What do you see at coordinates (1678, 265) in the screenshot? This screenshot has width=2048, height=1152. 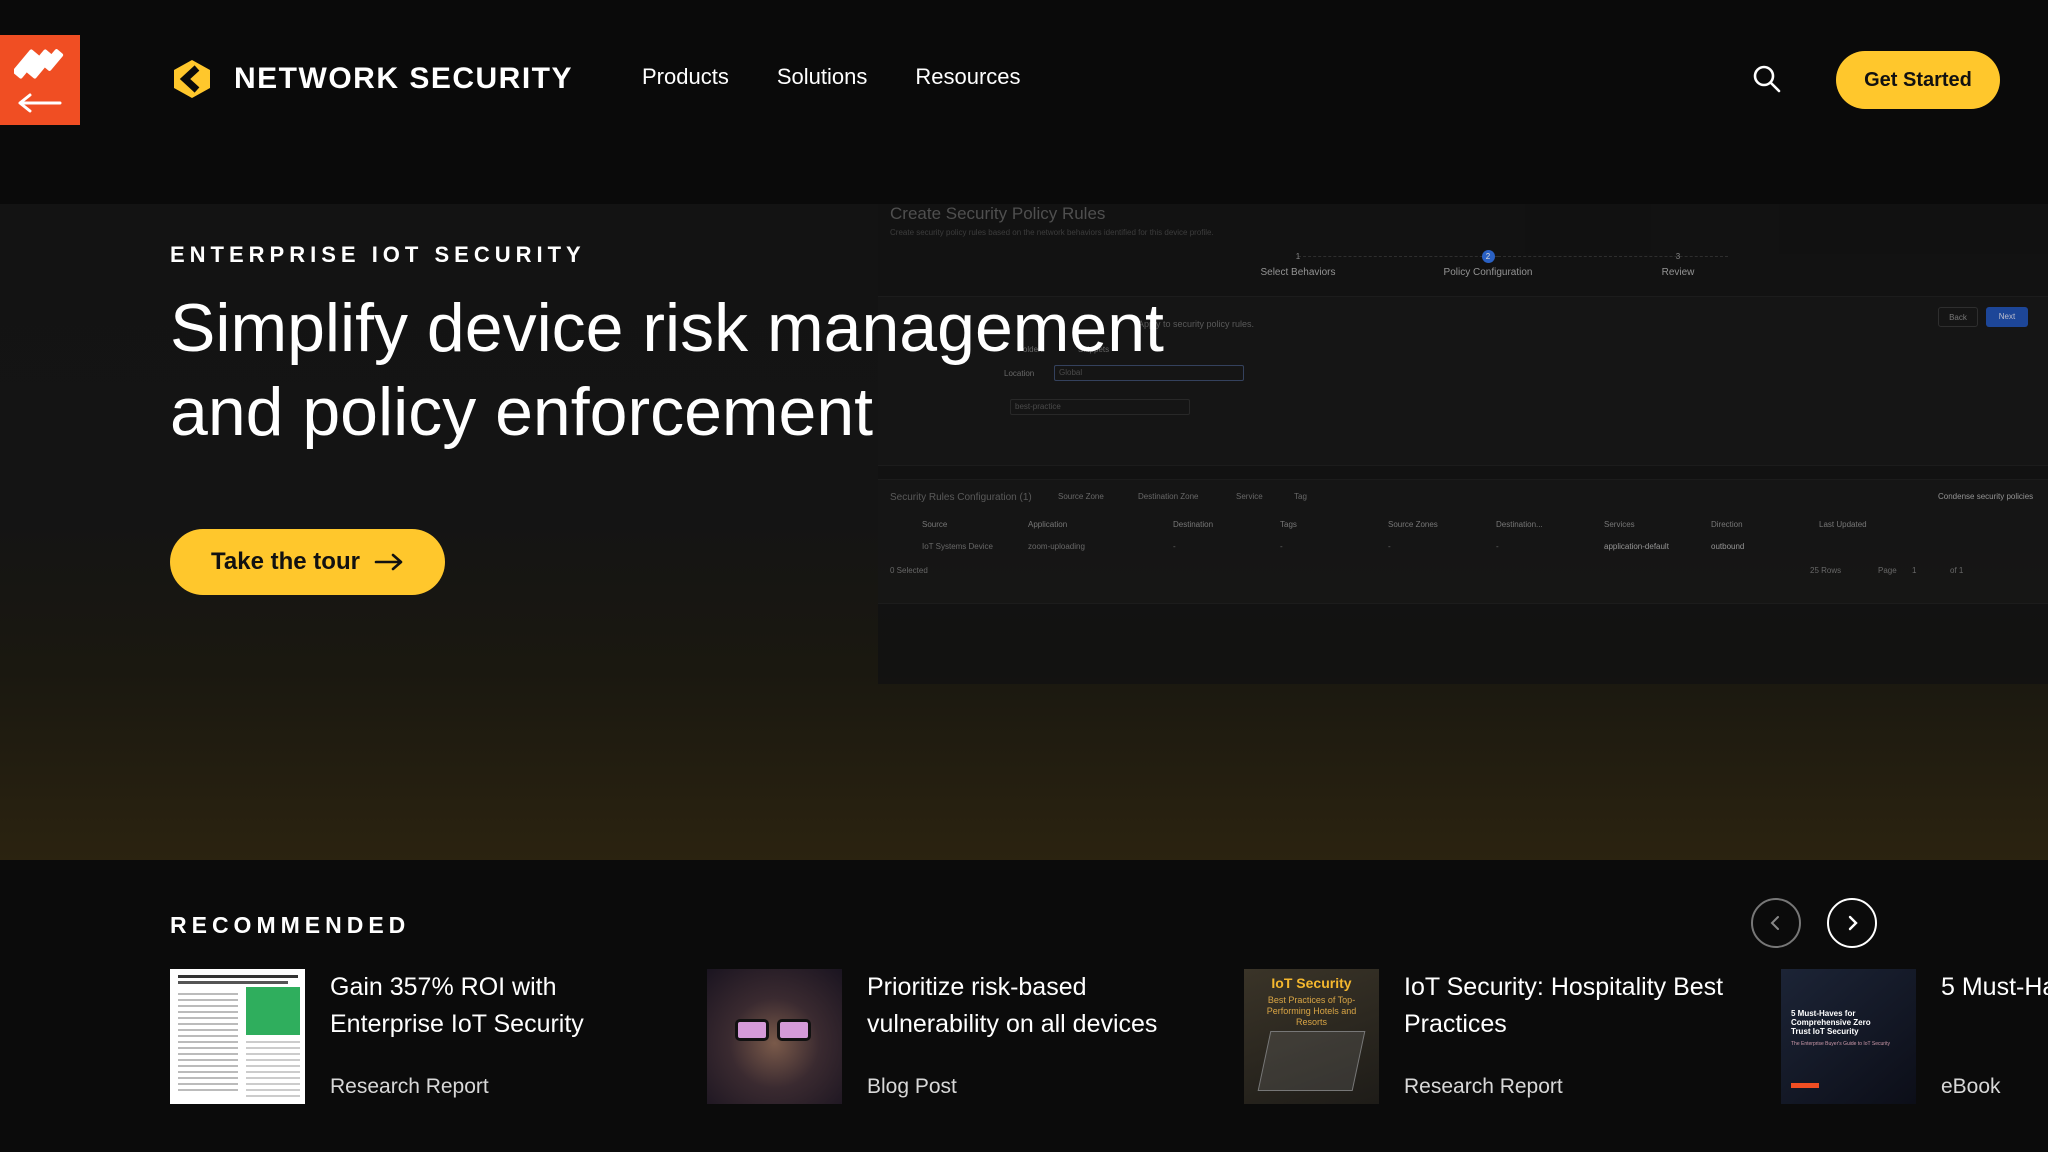 I see `step-review: 3 Review` at bounding box center [1678, 265].